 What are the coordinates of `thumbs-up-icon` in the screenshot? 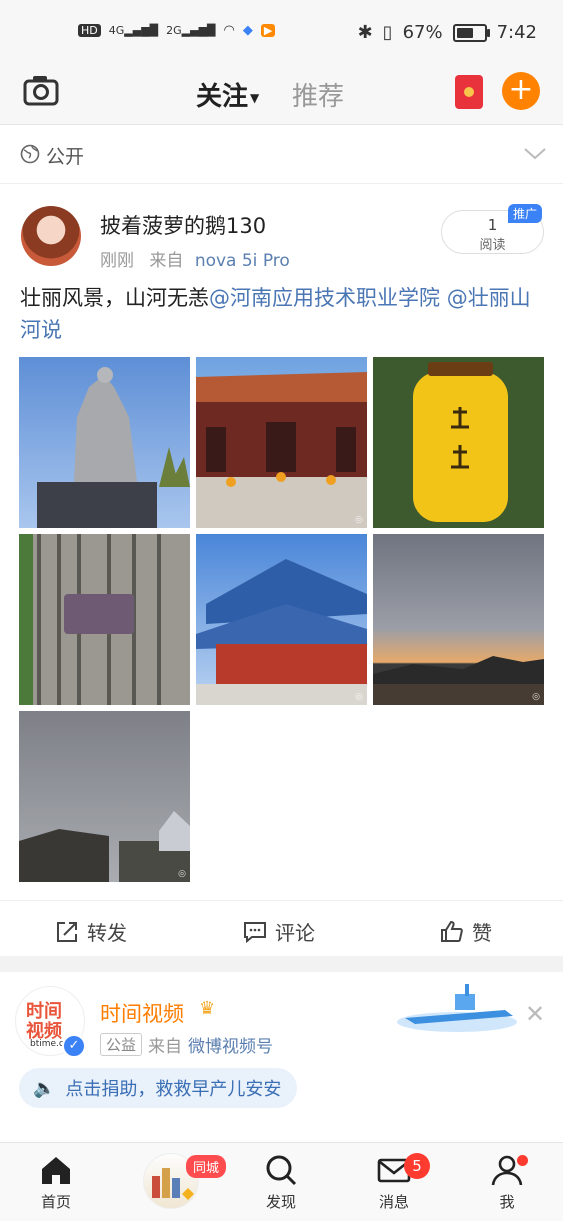 It's located at (452, 931).